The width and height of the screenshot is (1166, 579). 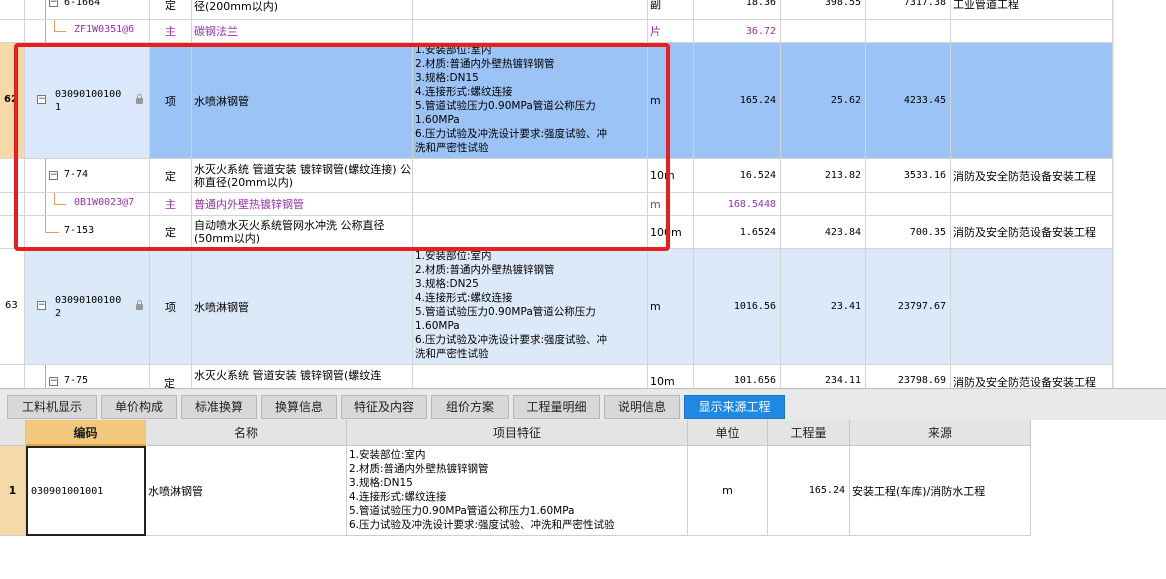 What do you see at coordinates (757, 232) in the screenshot?
I see `row-qty: 1.6524` at bounding box center [757, 232].